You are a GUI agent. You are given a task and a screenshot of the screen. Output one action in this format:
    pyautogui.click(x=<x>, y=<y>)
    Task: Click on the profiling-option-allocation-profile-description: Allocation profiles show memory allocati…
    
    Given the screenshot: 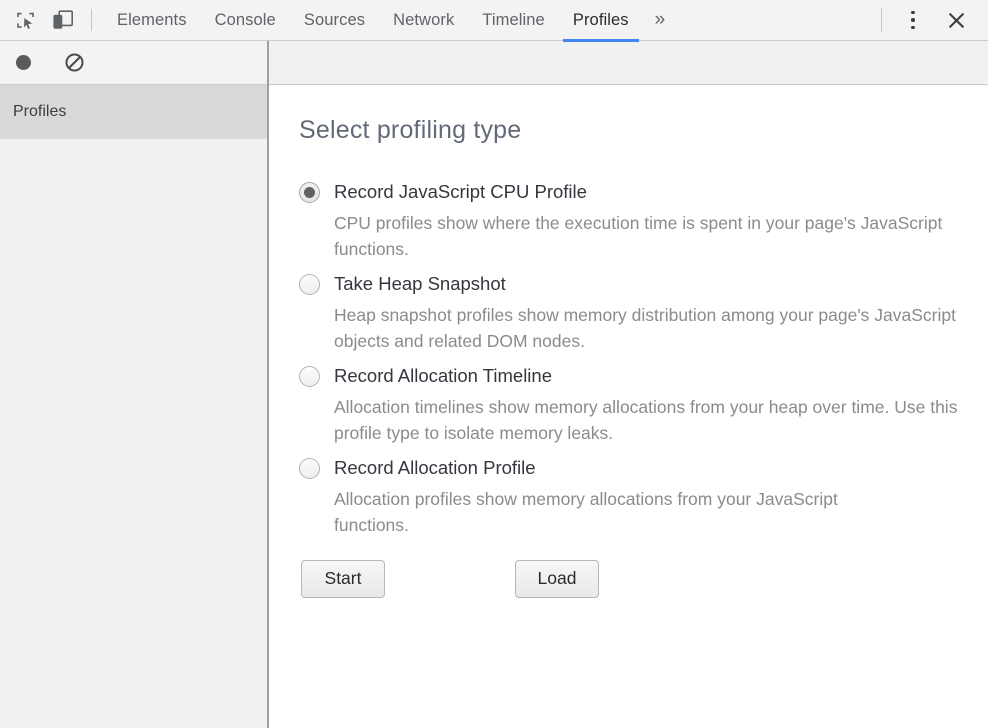 What is the action you would take?
    pyautogui.click(x=586, y=512)
    